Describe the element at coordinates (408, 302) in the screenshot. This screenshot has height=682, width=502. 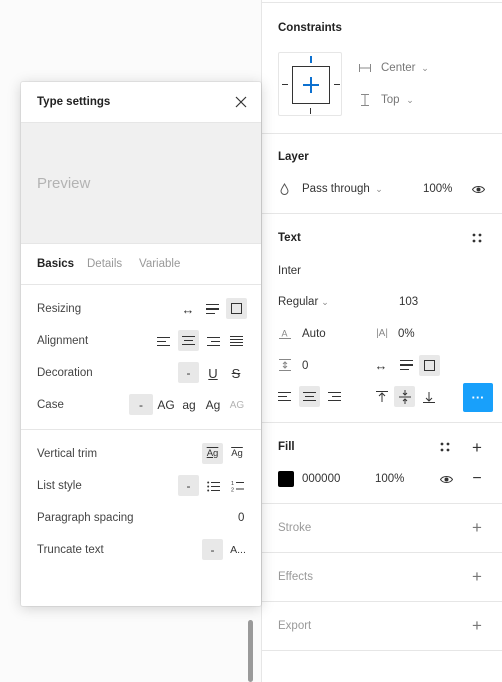
I see `font-size-value: 103` at that location.